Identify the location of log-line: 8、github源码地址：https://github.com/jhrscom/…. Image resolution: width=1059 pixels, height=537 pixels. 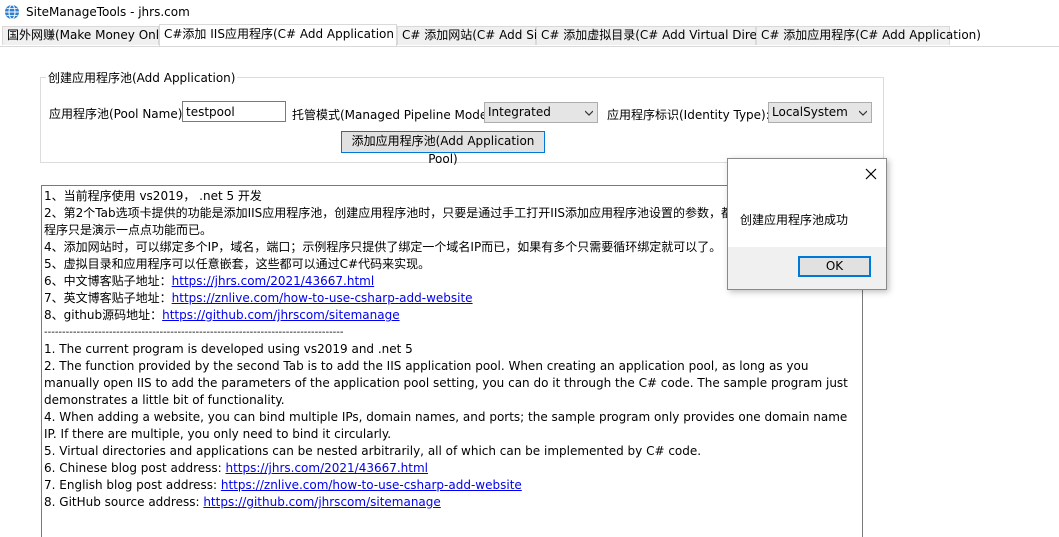
(453, 315).